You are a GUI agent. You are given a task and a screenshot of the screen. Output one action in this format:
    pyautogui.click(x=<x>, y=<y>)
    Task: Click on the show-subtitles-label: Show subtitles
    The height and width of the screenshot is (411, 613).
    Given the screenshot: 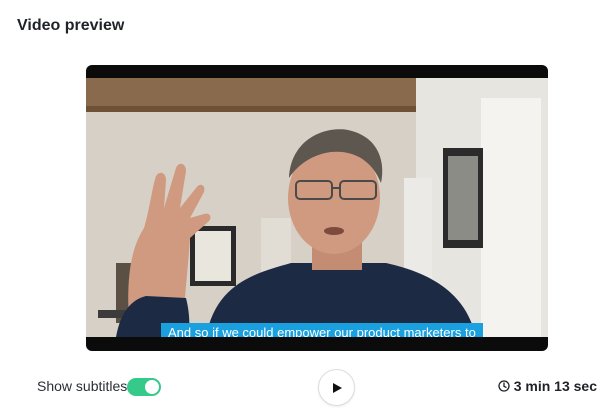 What is the action you would take?
    pyautogui.click(x=82, y=386)
    